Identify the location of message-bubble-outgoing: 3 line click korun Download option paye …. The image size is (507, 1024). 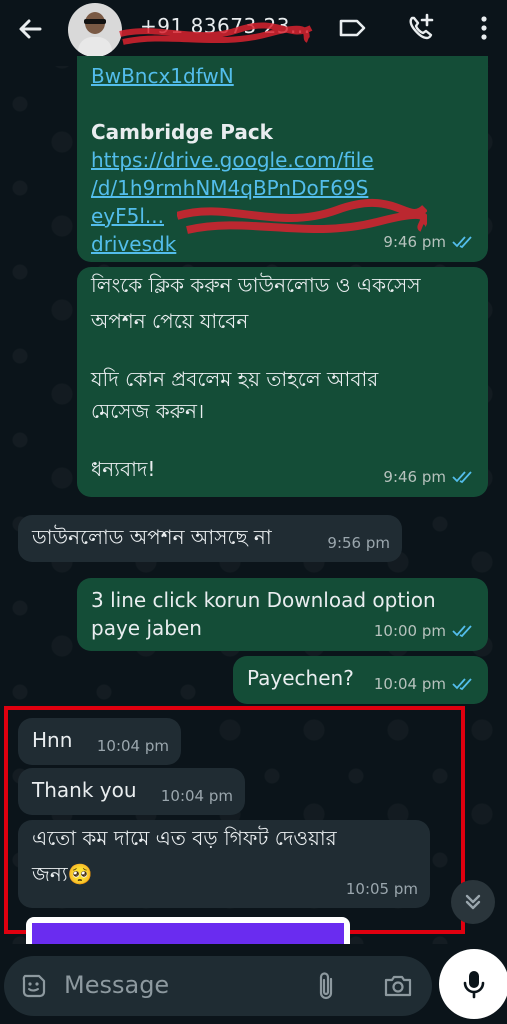
(282, 614).